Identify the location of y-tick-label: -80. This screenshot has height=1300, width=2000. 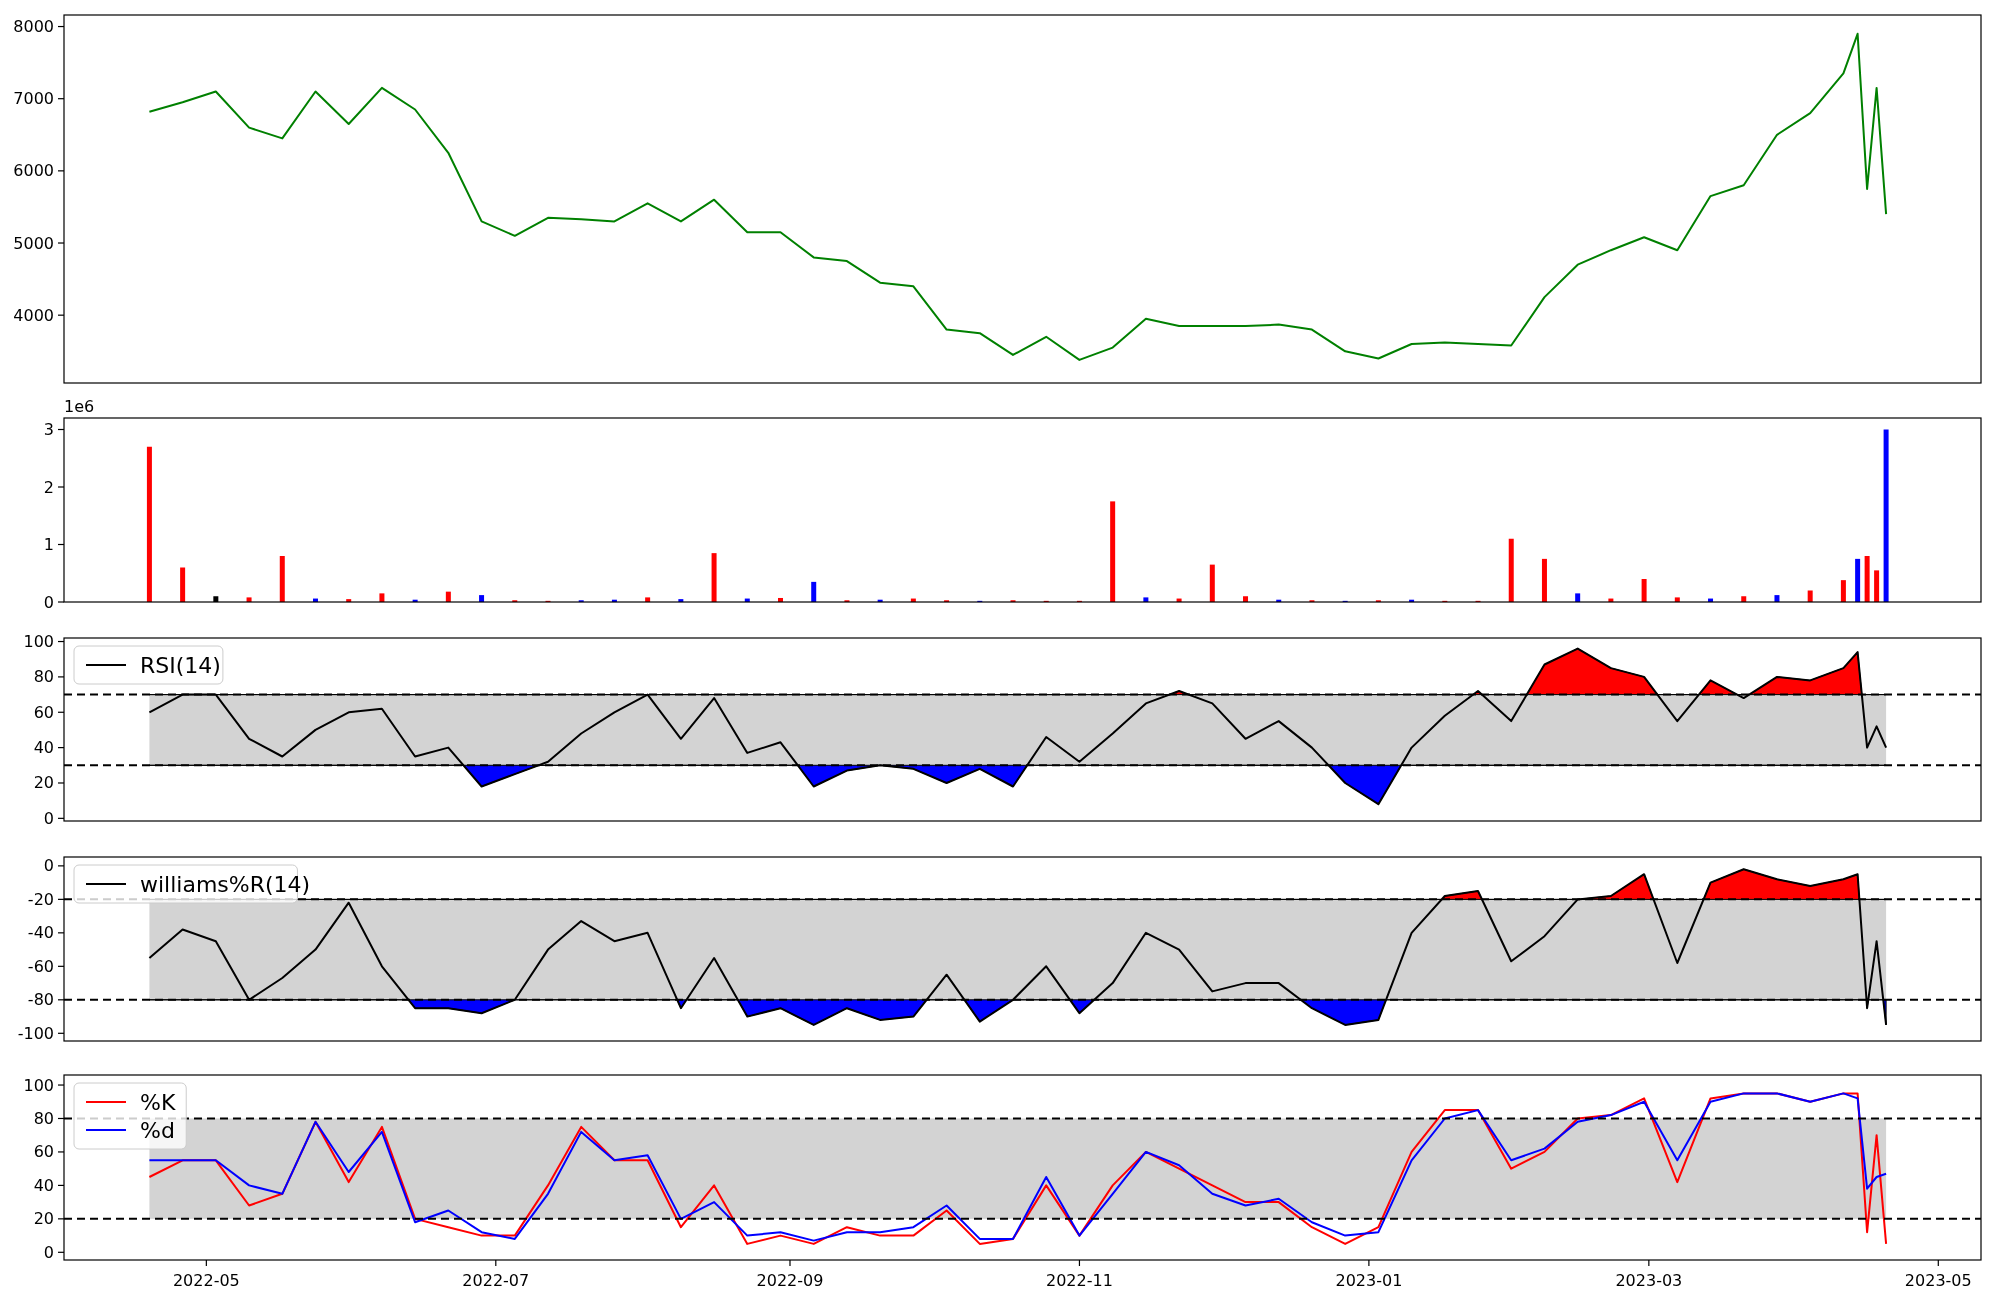
(40, 1000).